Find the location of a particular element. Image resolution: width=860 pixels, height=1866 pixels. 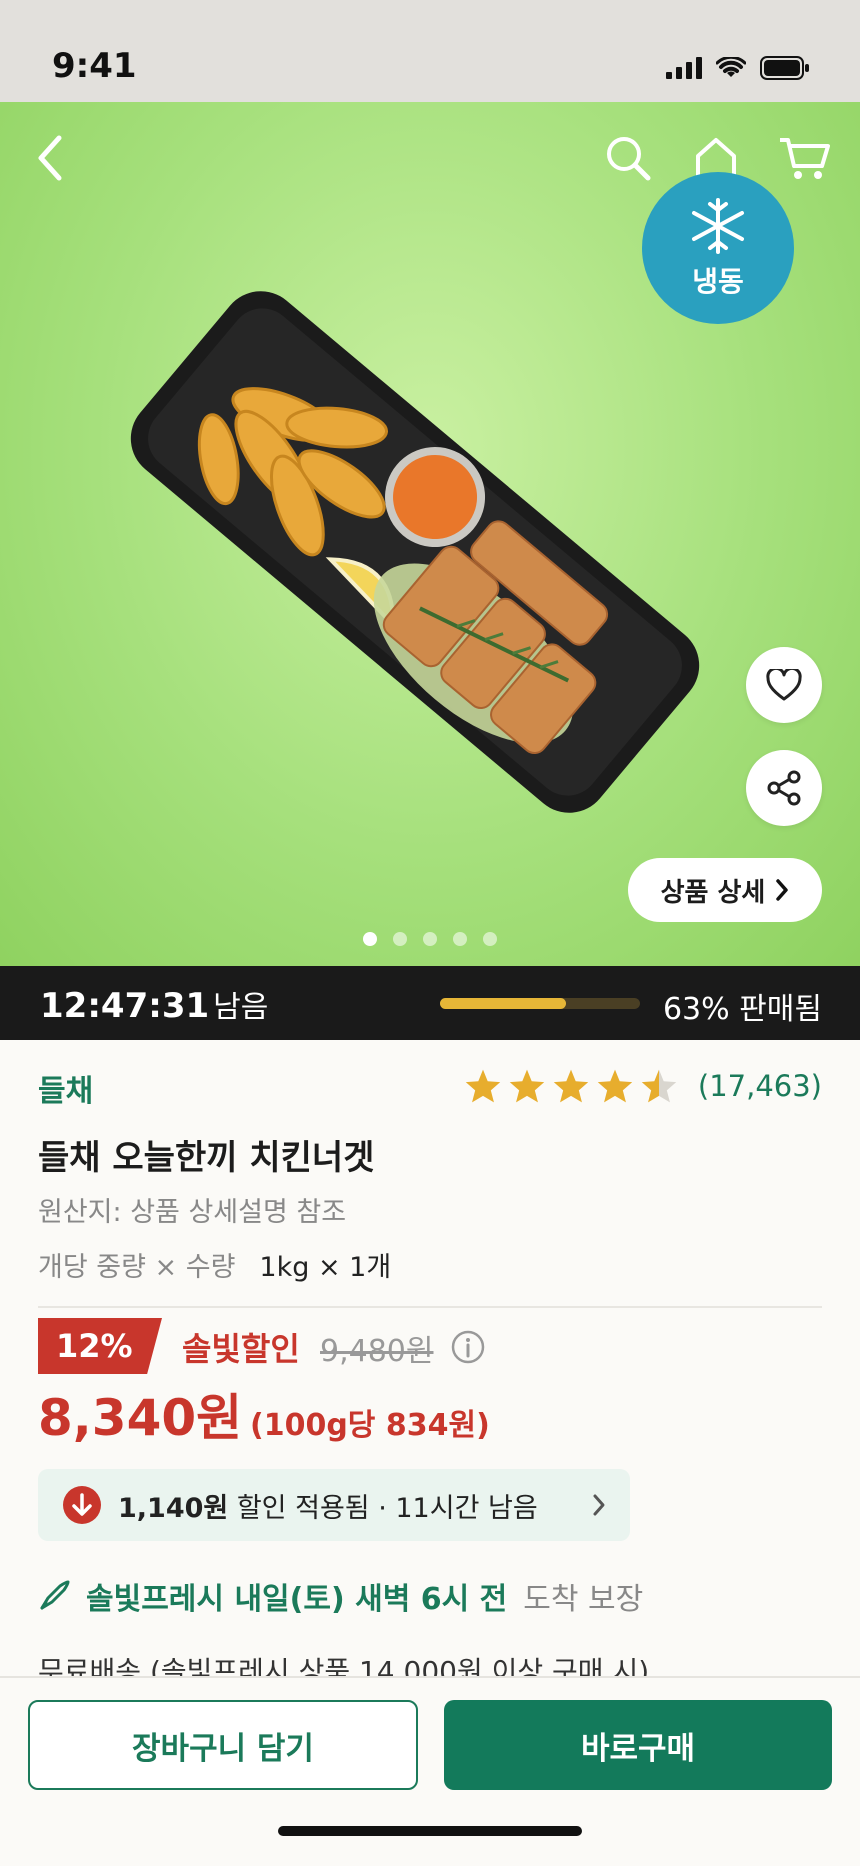

back-icon is located at coordinates (50, 158).